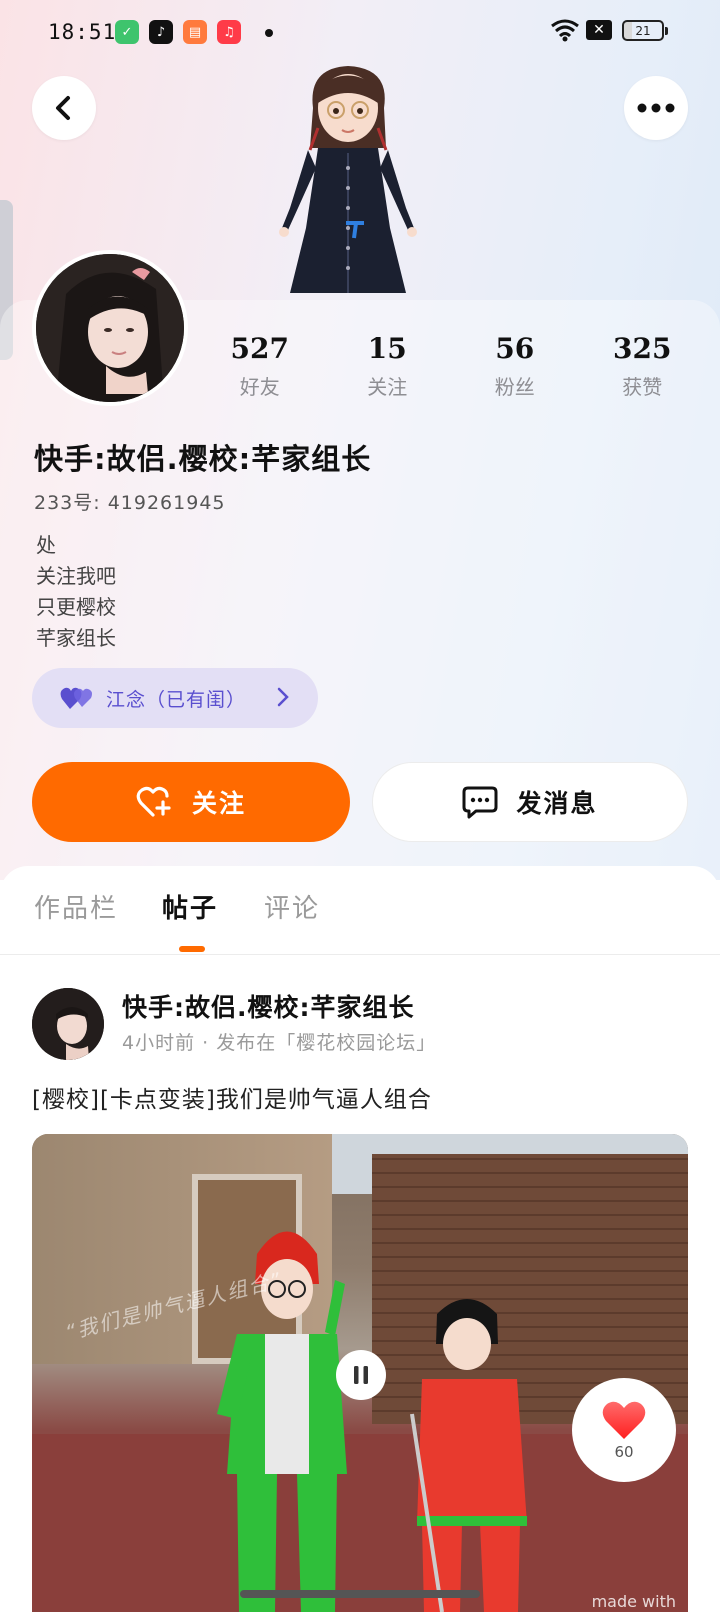 This screenshot has height=1612, width=720. What do you see at coordinates (624, 1420) in the screenshot?
I see `heart-icon` at bounding box center [624, 1420].